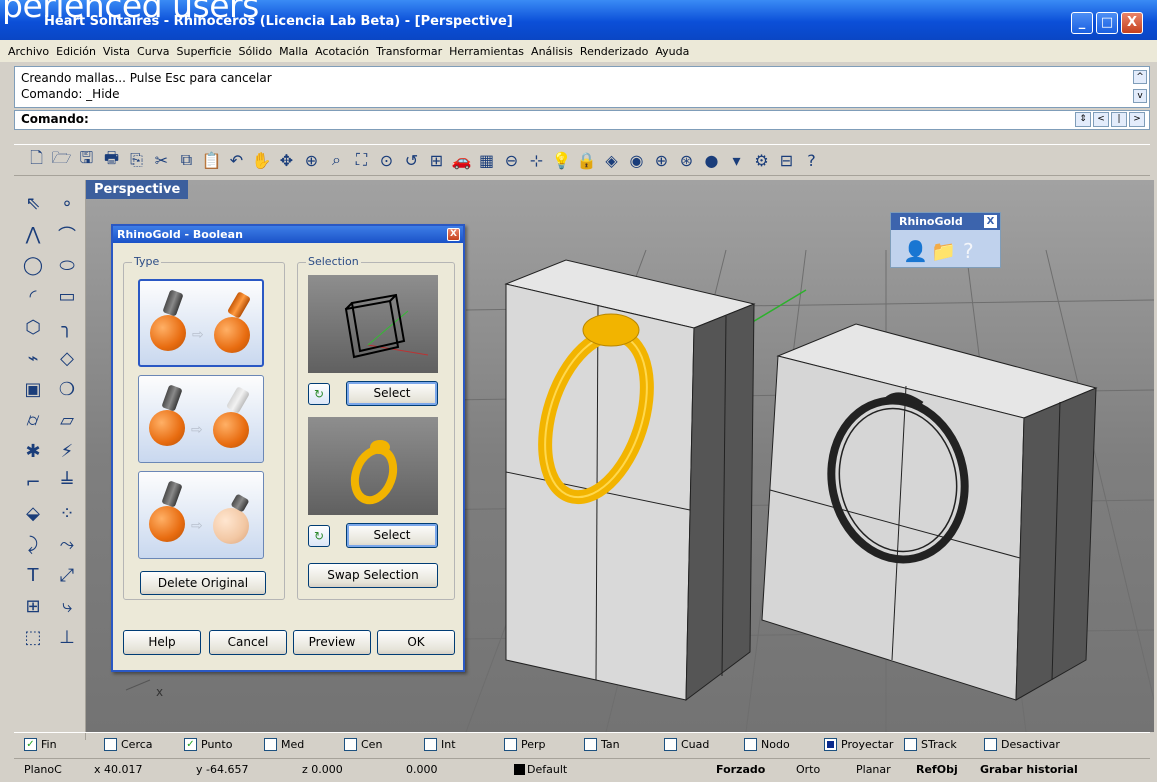 This screenshot has width=1157, height=782. What do you see at coordinates (511, 160) in the screenshot?
I see `osnap-icon: ⊖` at bounding box center [511, 160].